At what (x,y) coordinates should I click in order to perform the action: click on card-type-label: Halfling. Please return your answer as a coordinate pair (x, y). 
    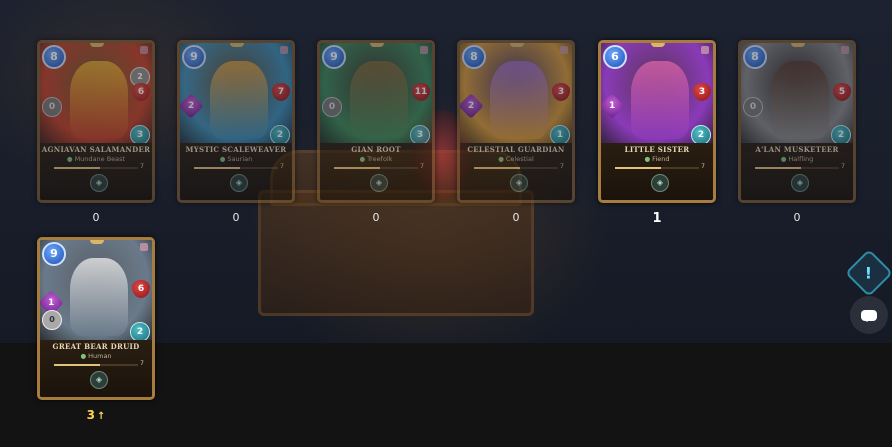
    Looking at the image, I should click on (801, 159).